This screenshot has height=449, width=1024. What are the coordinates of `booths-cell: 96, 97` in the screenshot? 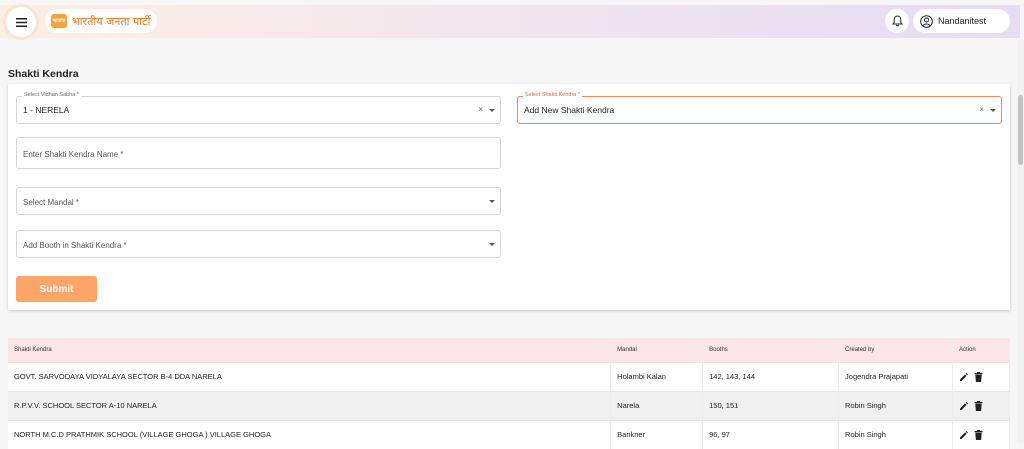 It's located at (771, 434).